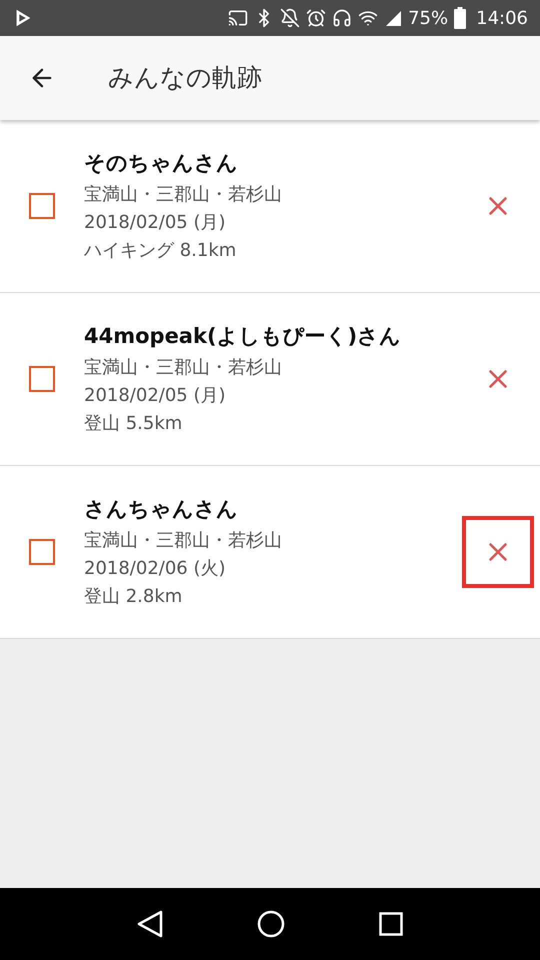  I want to click on user-name: さんちゃんさん, so click(161, 509).